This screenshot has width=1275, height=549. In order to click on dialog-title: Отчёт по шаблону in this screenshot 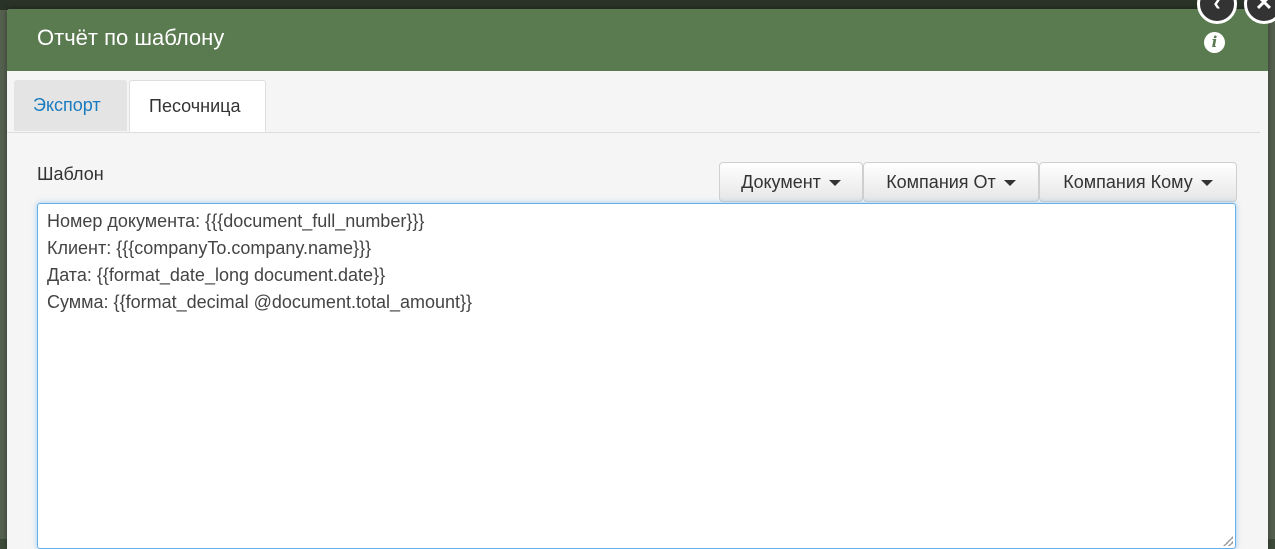, I will do `click(131, 37)`.